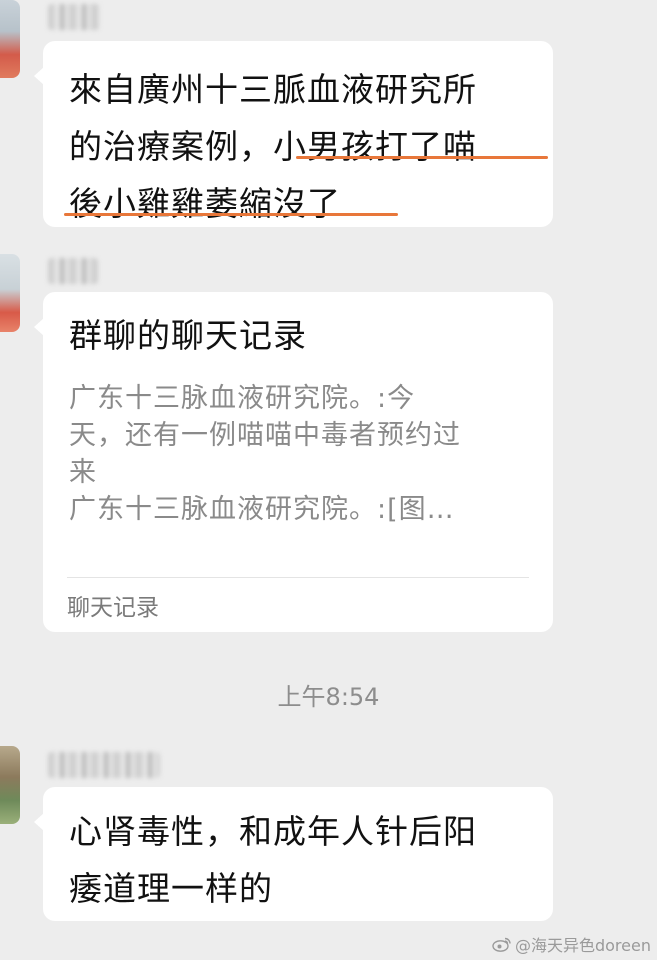  I want to click on message-text: 心肾毒性，和成年人针后阳 痿道理一样的, so click(273, 860).